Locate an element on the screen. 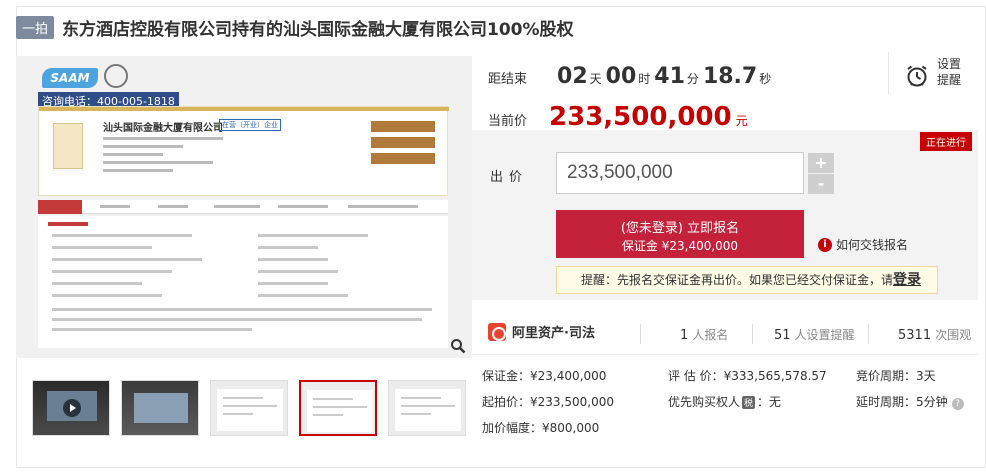  stats-row: 阿里资产·司法 1 人报名 51 人设置提醒 5311 次围观 is located at coordinates (725, 332).